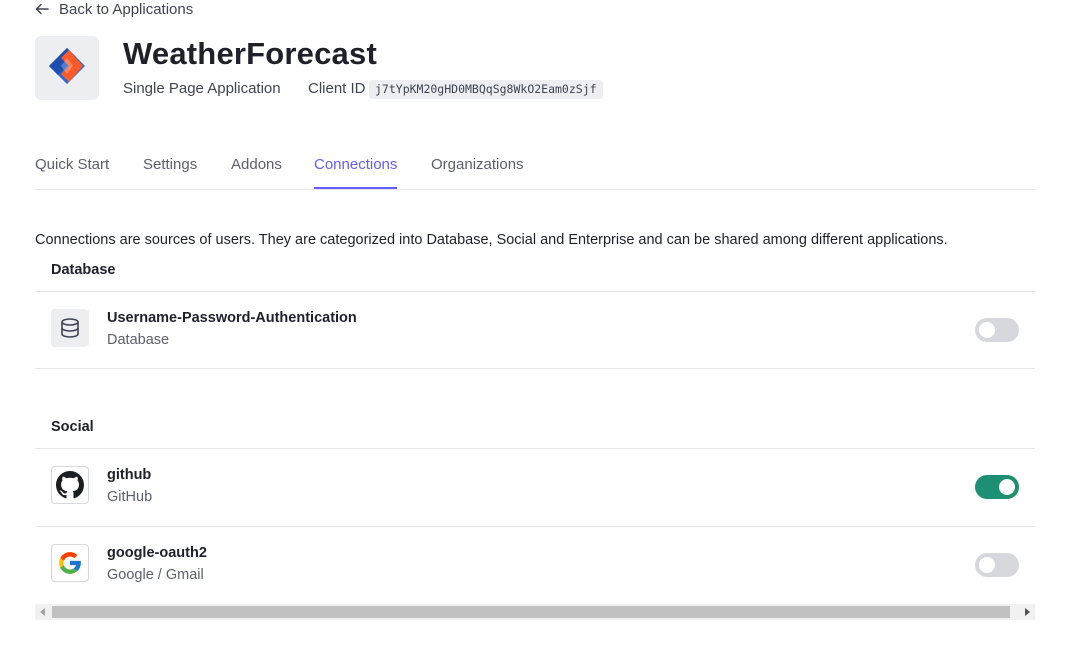 Image resolution: width=1083 pixels, height=650 pixels. Describe the element at coordinates (477, 172) in the screenshot. I see `tab-organizations: Organizations` at that location.